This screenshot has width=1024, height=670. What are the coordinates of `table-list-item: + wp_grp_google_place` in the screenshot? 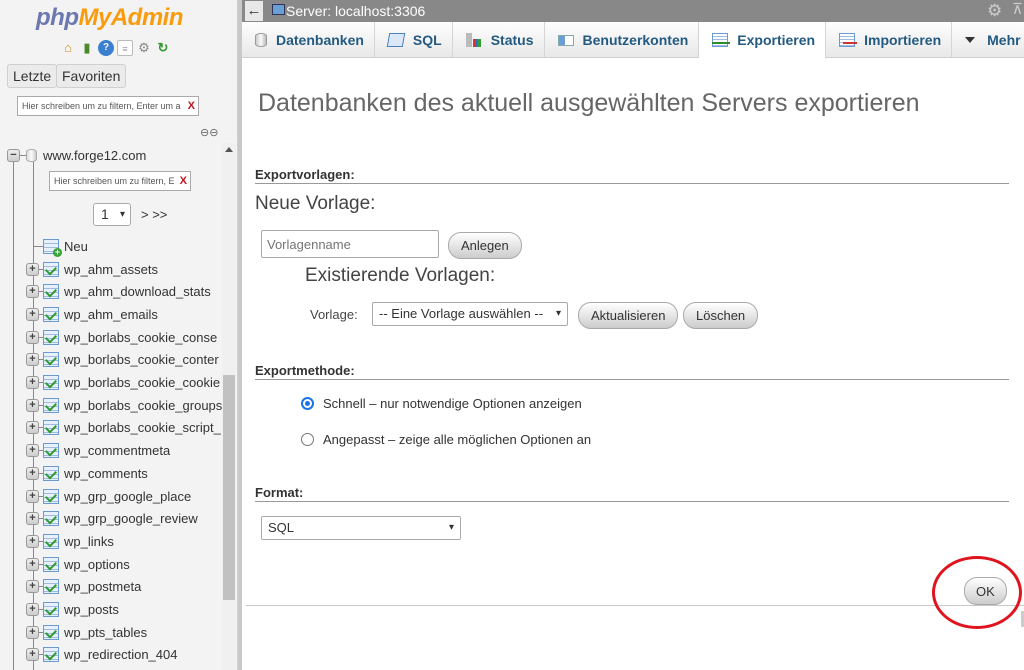 It's located at (108, 496).